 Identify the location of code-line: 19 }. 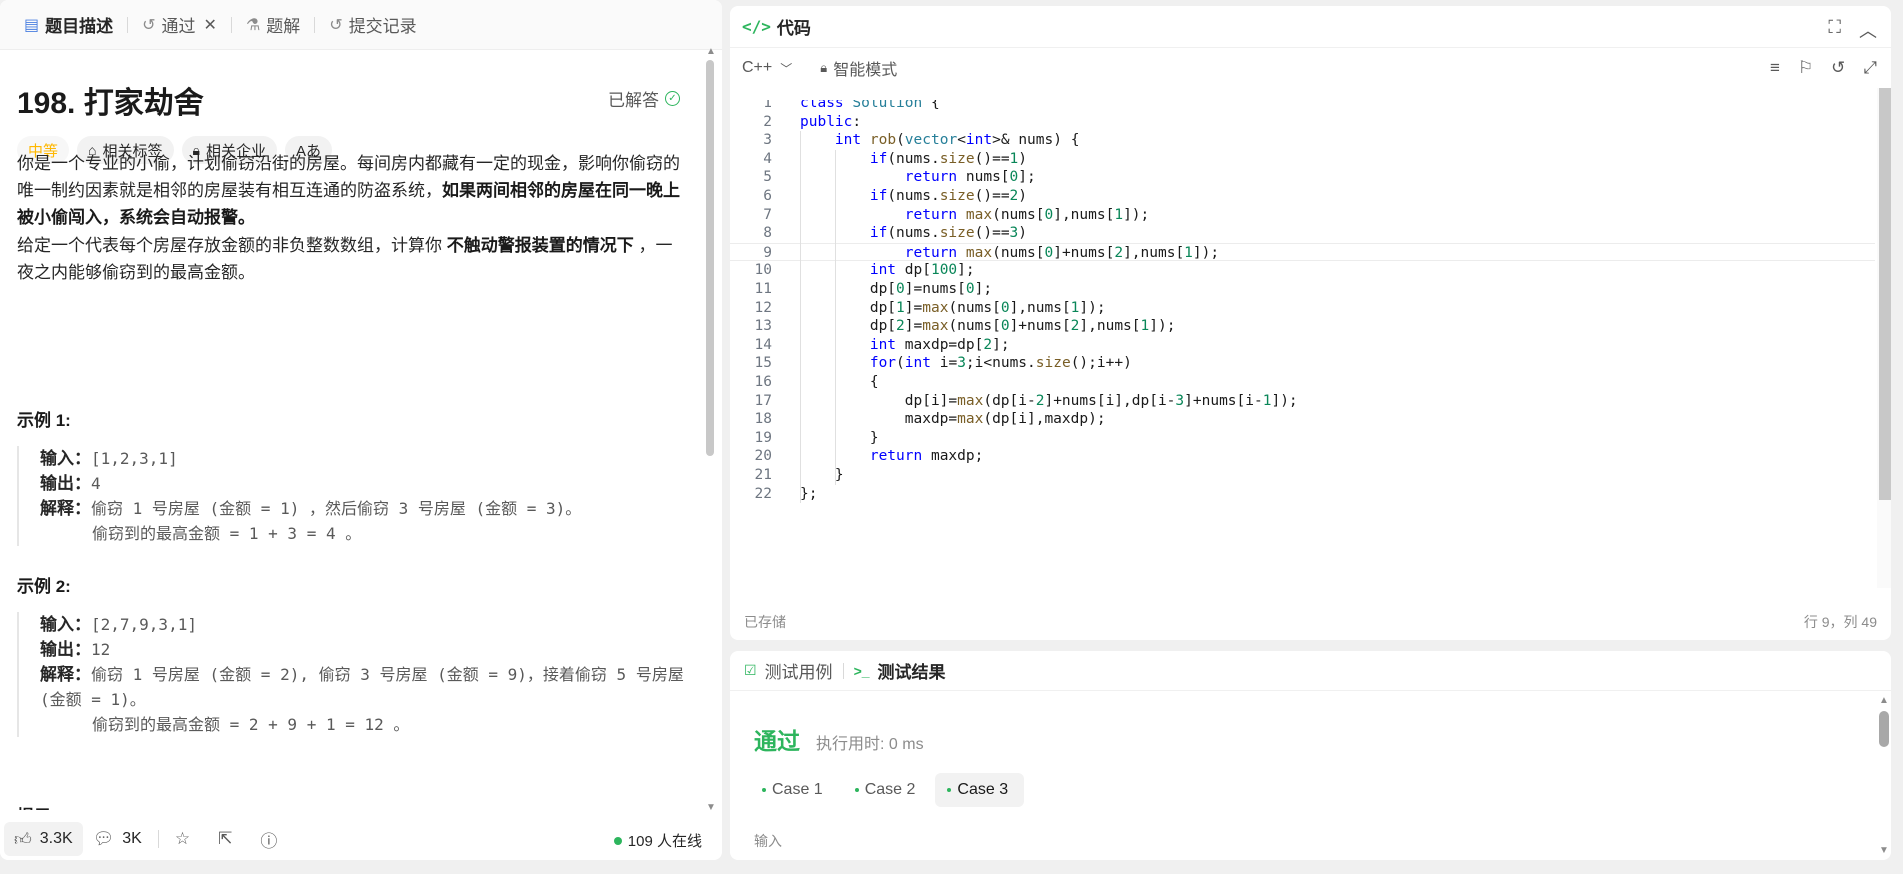
(1302, 438).